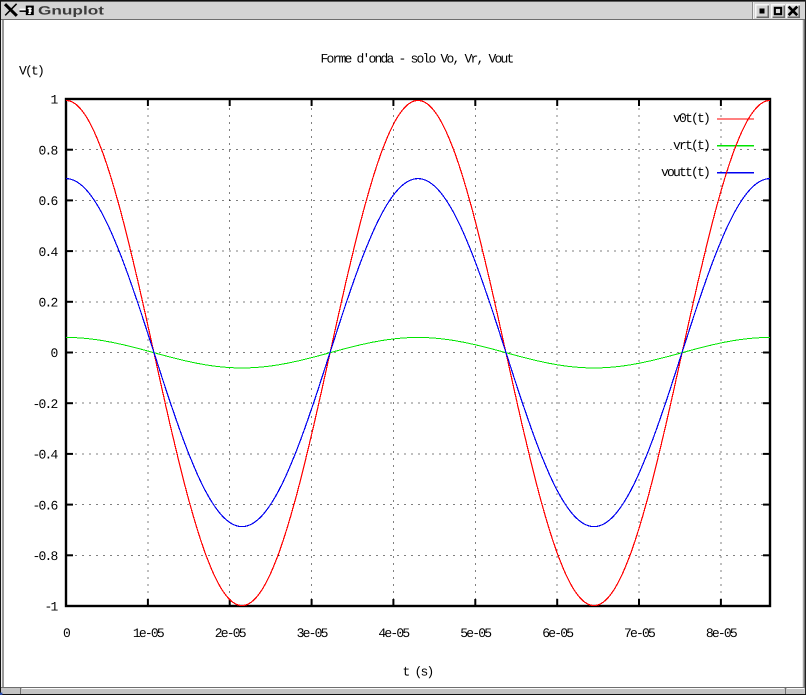 This screenshot has height=695, width=806. What do you see at coordinates (721, 633) in the screenshot?
I see `svg-text: 8e-05` at bounding box center [721, 633].